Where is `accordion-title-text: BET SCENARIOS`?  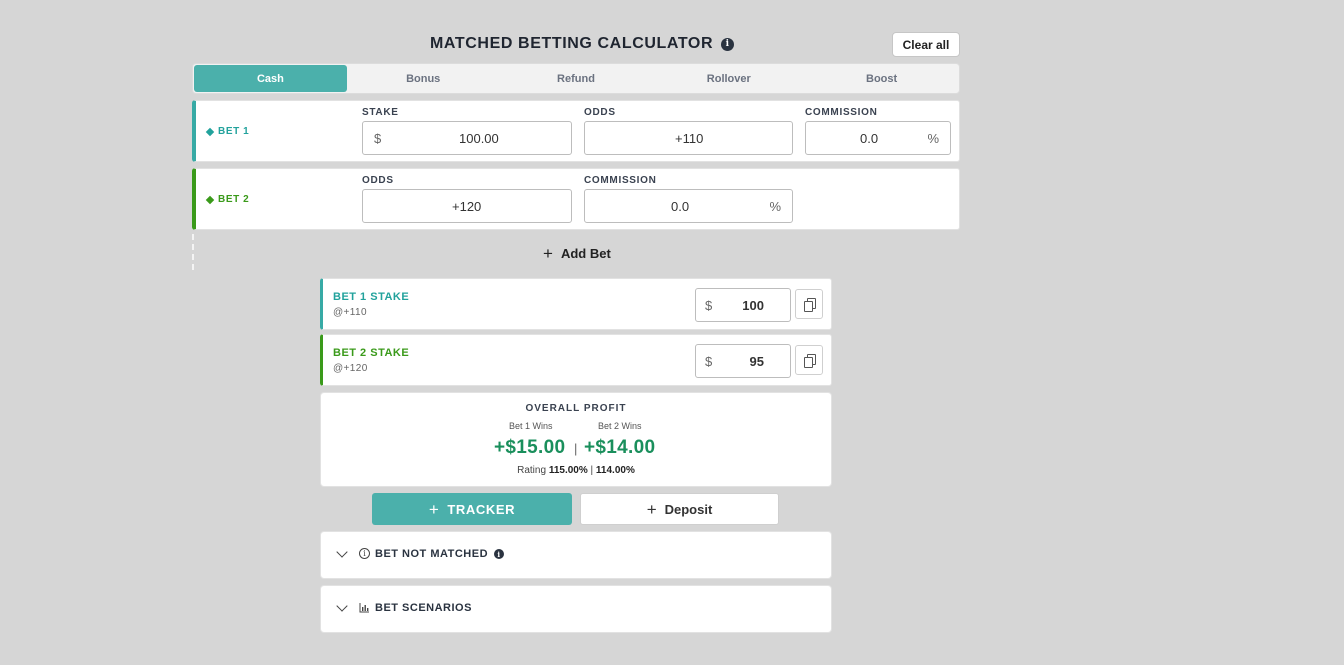
accordion-title-text: BET SCENARIOS is located at coordinates (423, 608).